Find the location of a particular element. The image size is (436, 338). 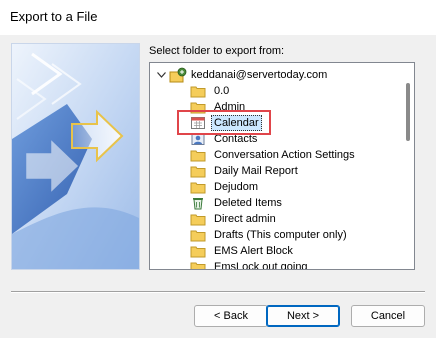

scrollbar-thumb is located at coordinates (408, 112).